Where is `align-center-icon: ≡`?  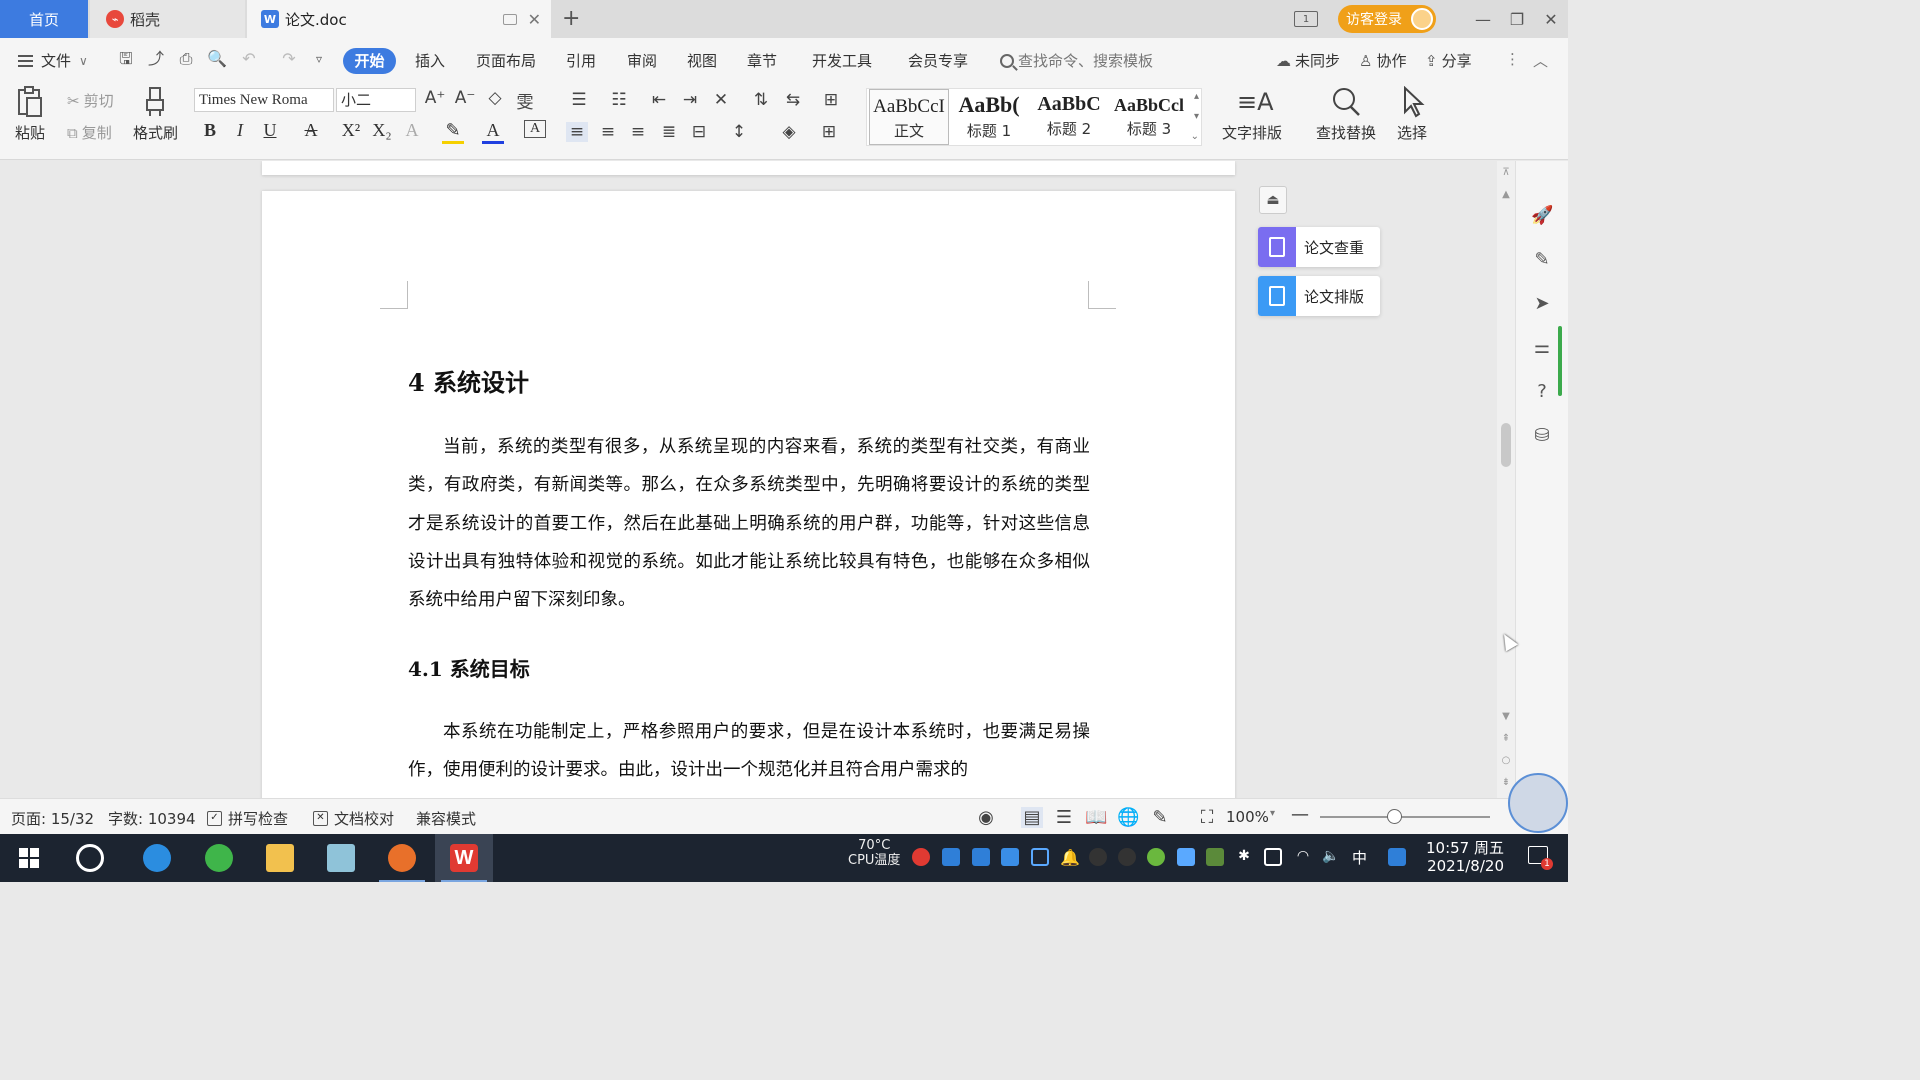 align-center-icon: ≡ is located at coordinates (608, 132).